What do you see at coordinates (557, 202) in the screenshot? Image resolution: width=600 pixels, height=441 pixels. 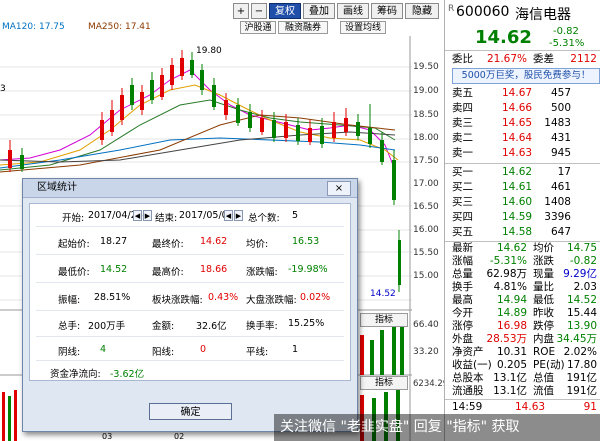 I see `buy-volume: 1408` at bounding box center [557, 202].